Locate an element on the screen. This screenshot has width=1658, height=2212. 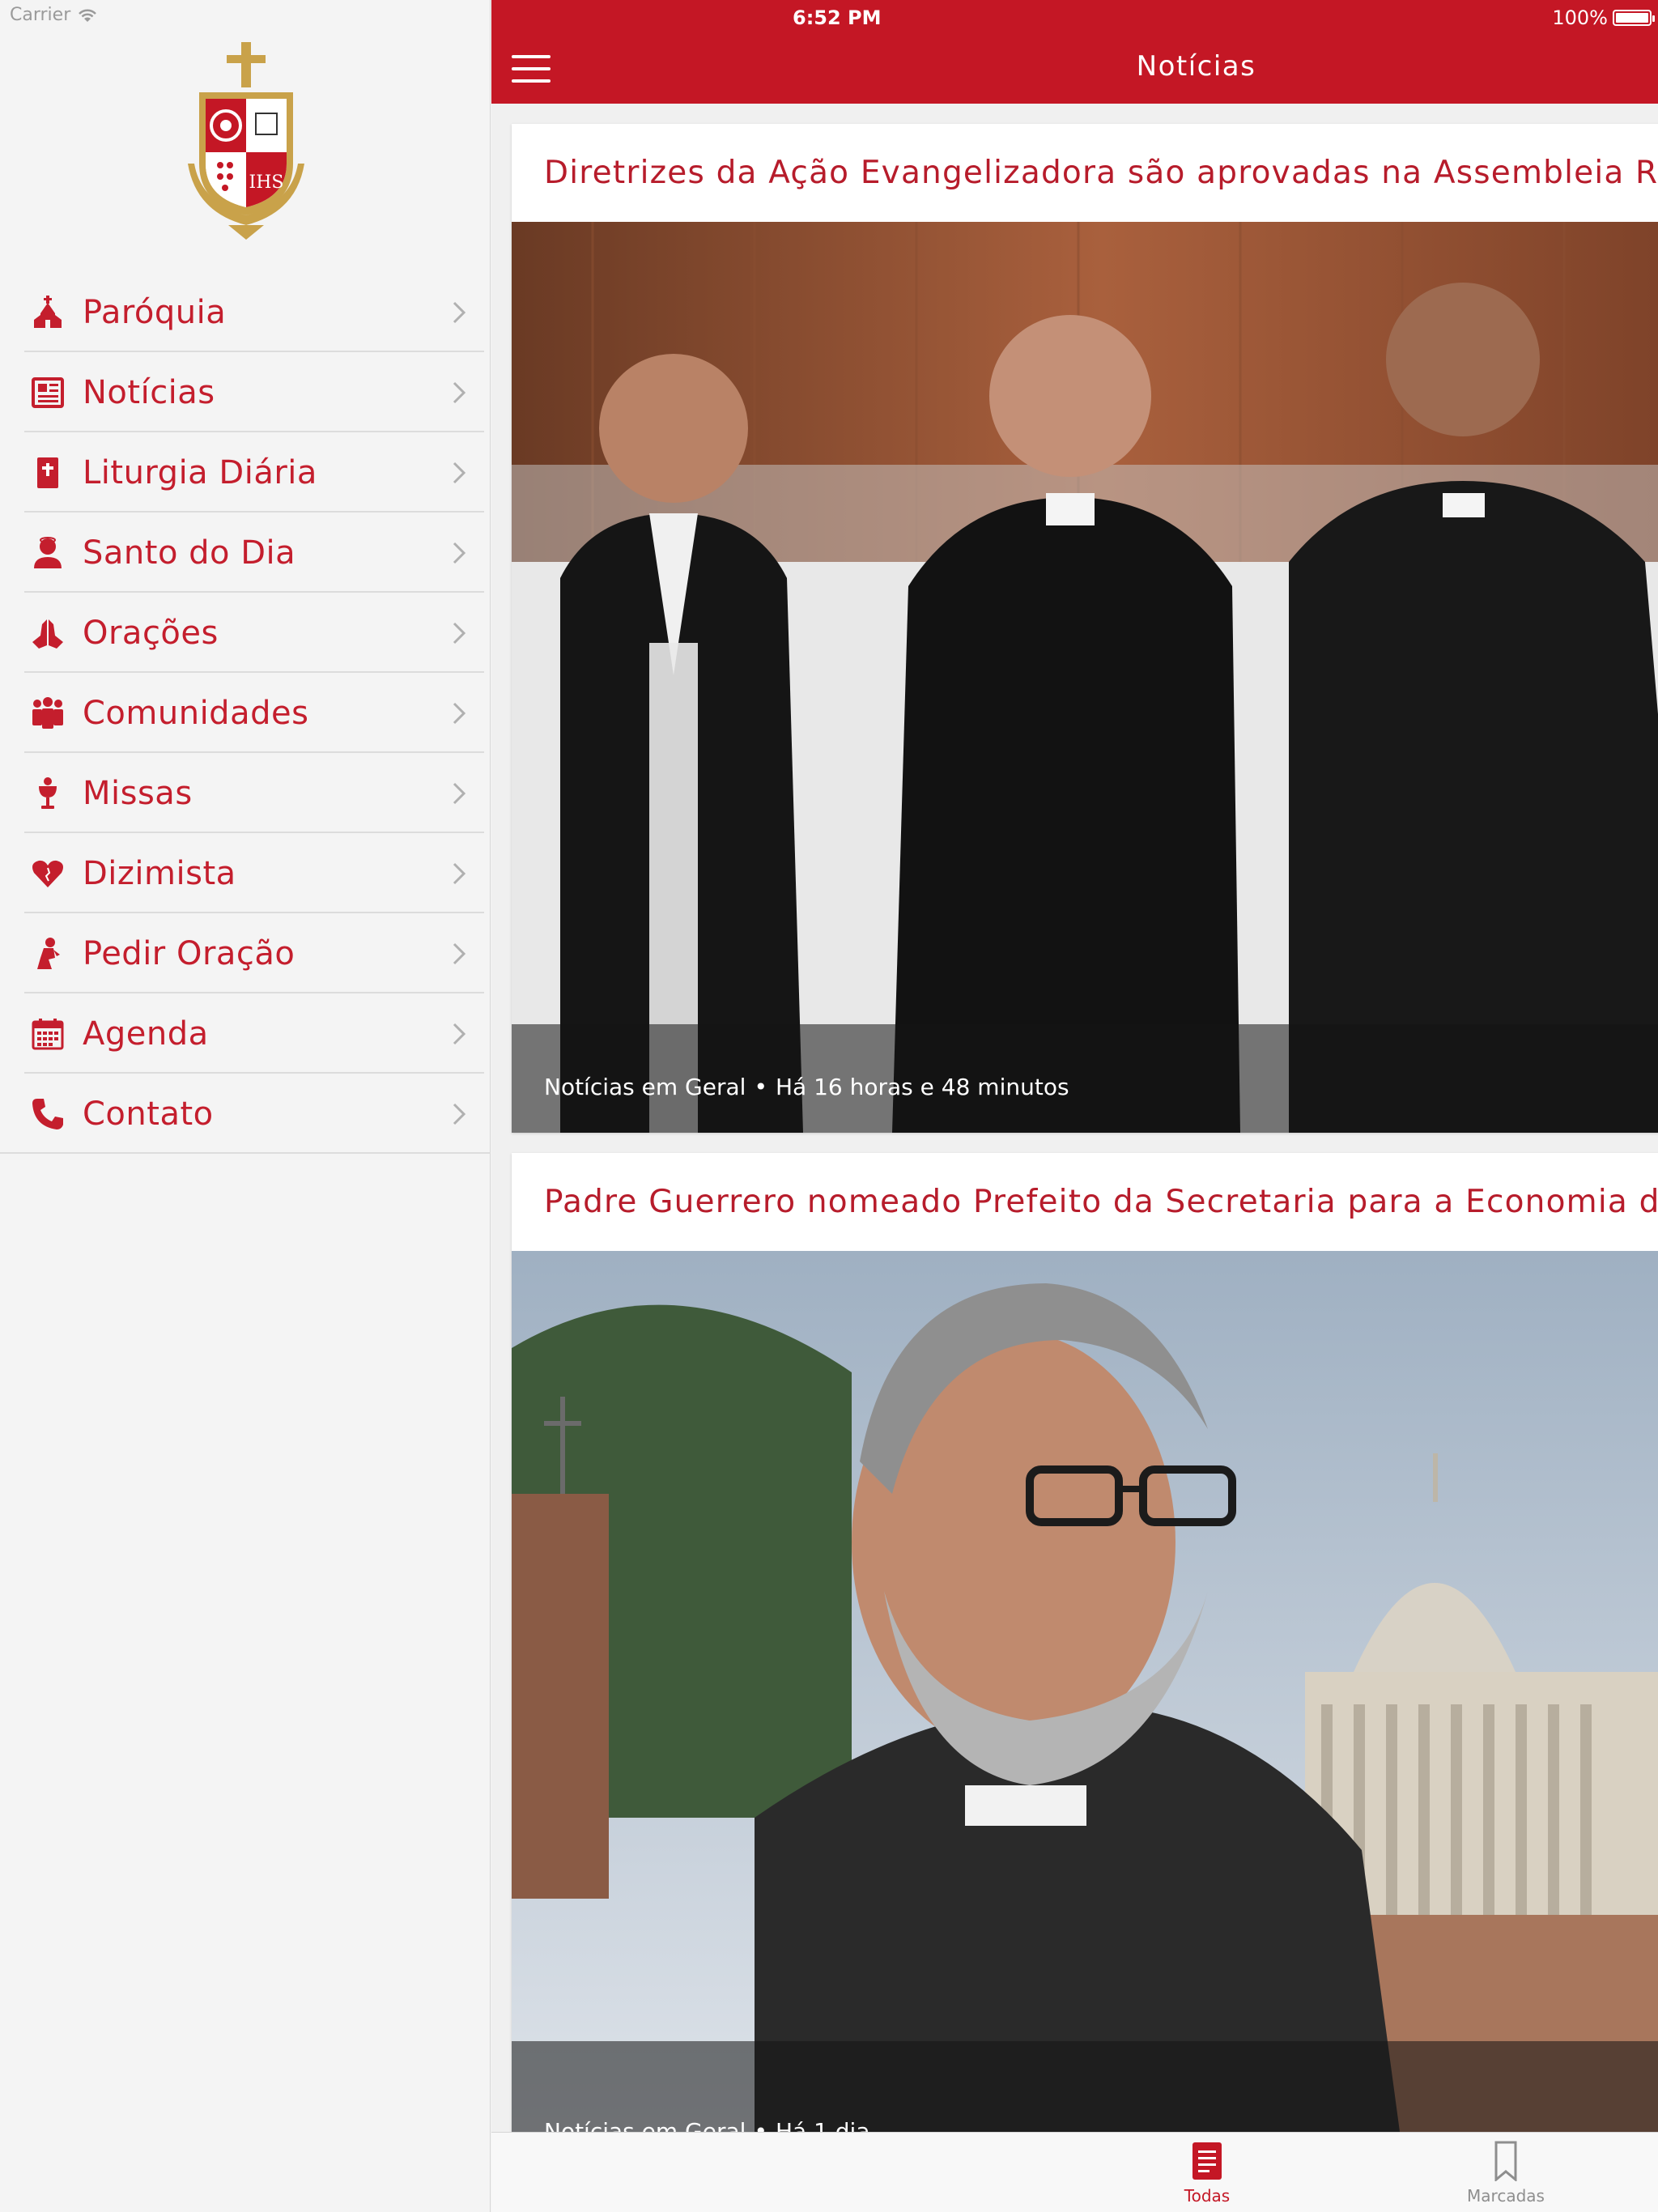
sidebar-item-label: Santo do Dia is located at coordinates (189, 553).